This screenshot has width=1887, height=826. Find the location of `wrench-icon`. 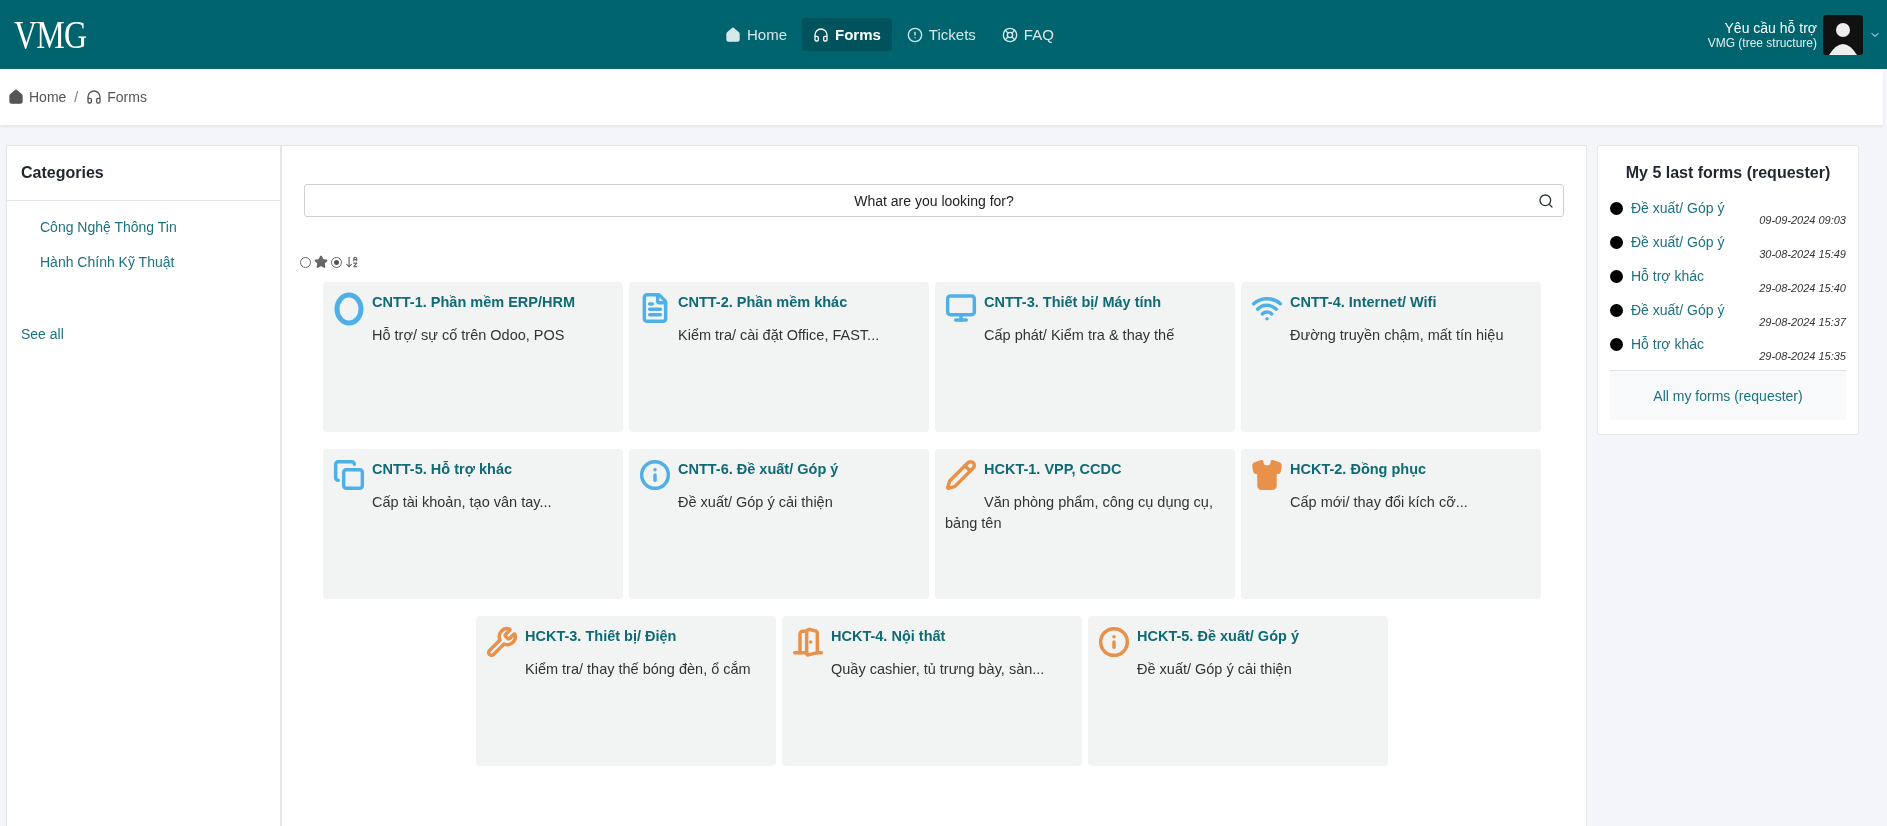

wrench-icon is located at coordinates (502, 642).